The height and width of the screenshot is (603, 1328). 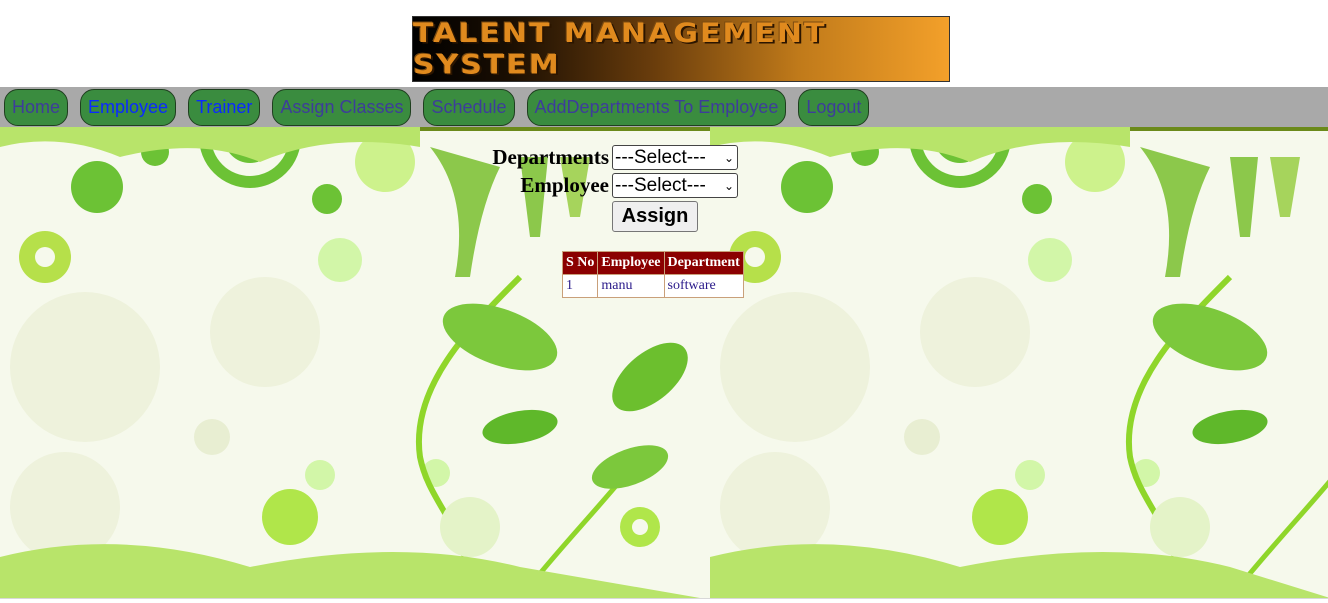 What do you see at coordinates (580, 286) in the screenshot?
I see `cell-sno: 1` at bounding box center [580, 286].